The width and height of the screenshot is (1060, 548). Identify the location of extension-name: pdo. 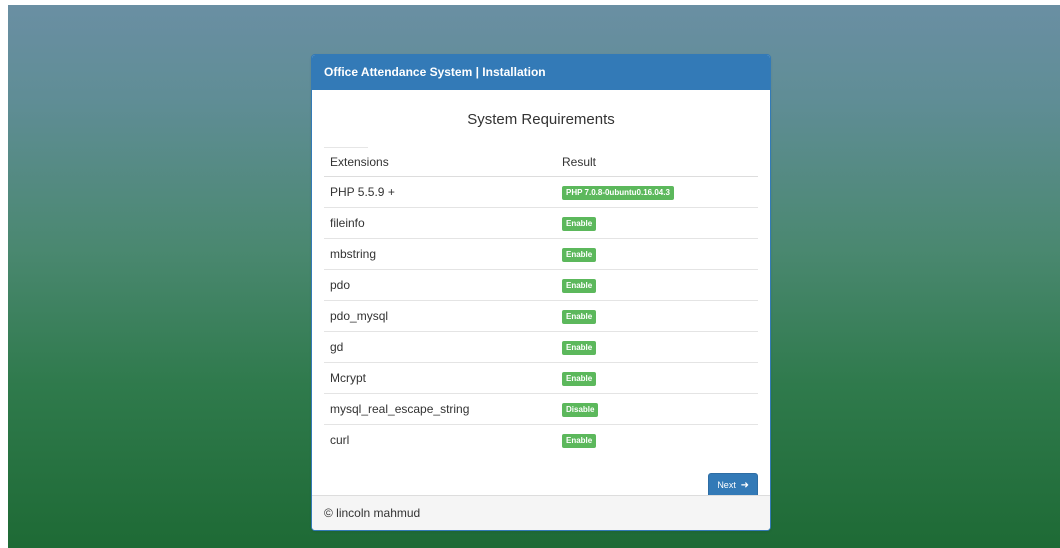
(440, 285).